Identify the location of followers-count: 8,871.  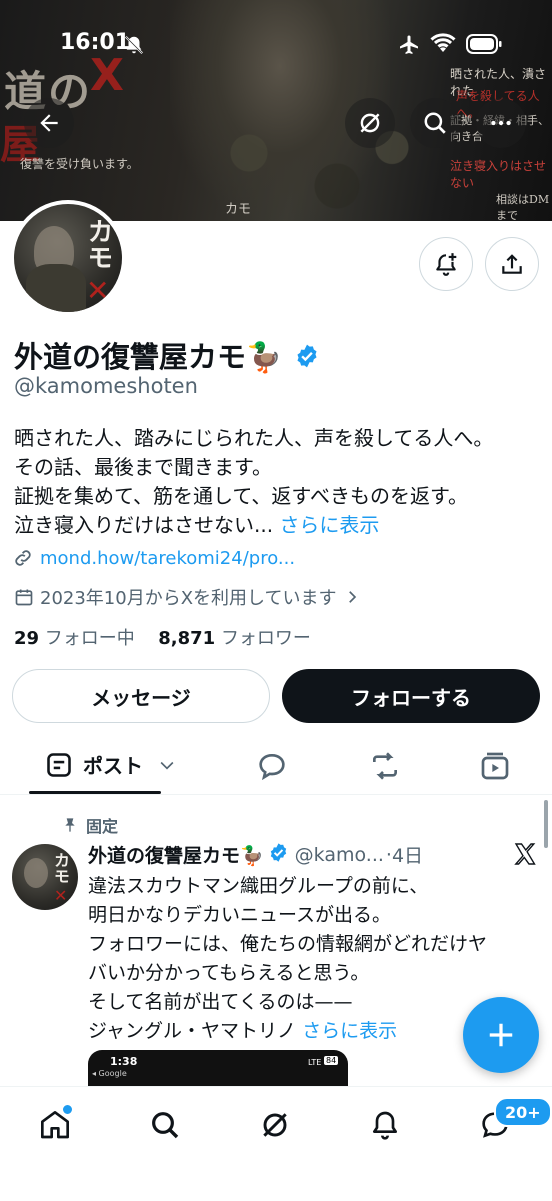
(187, 638).